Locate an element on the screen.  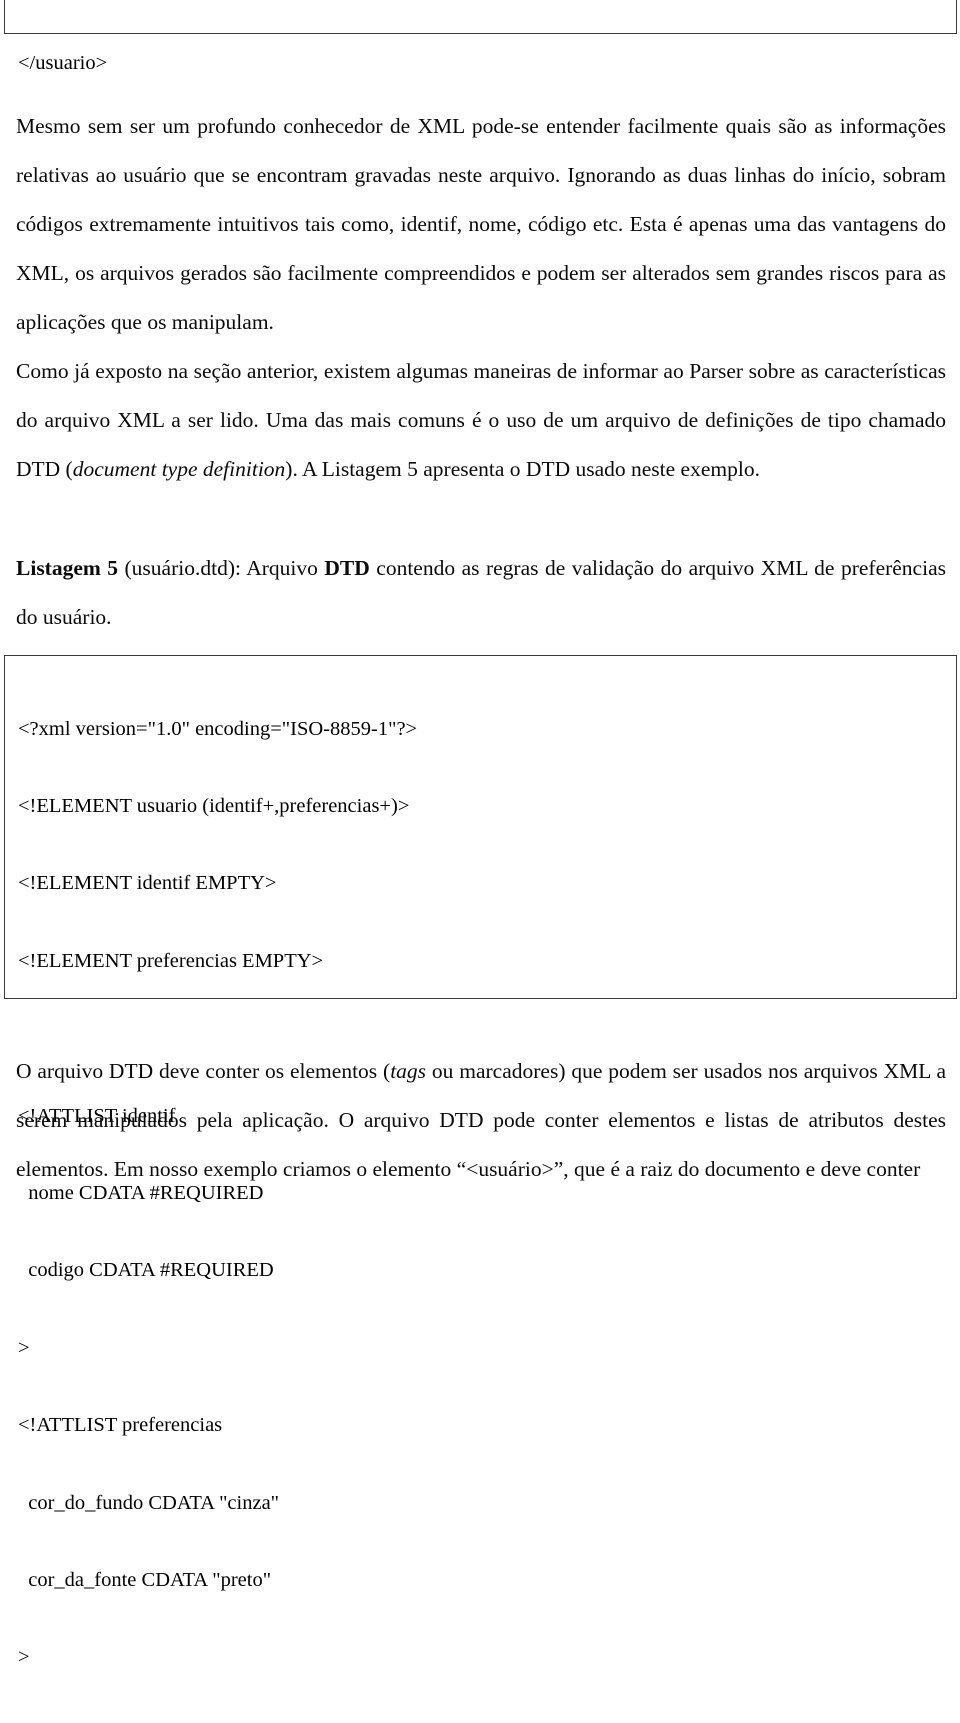
code-line: <!ATTLIST preferencias is located at coordinates (120, 1425).